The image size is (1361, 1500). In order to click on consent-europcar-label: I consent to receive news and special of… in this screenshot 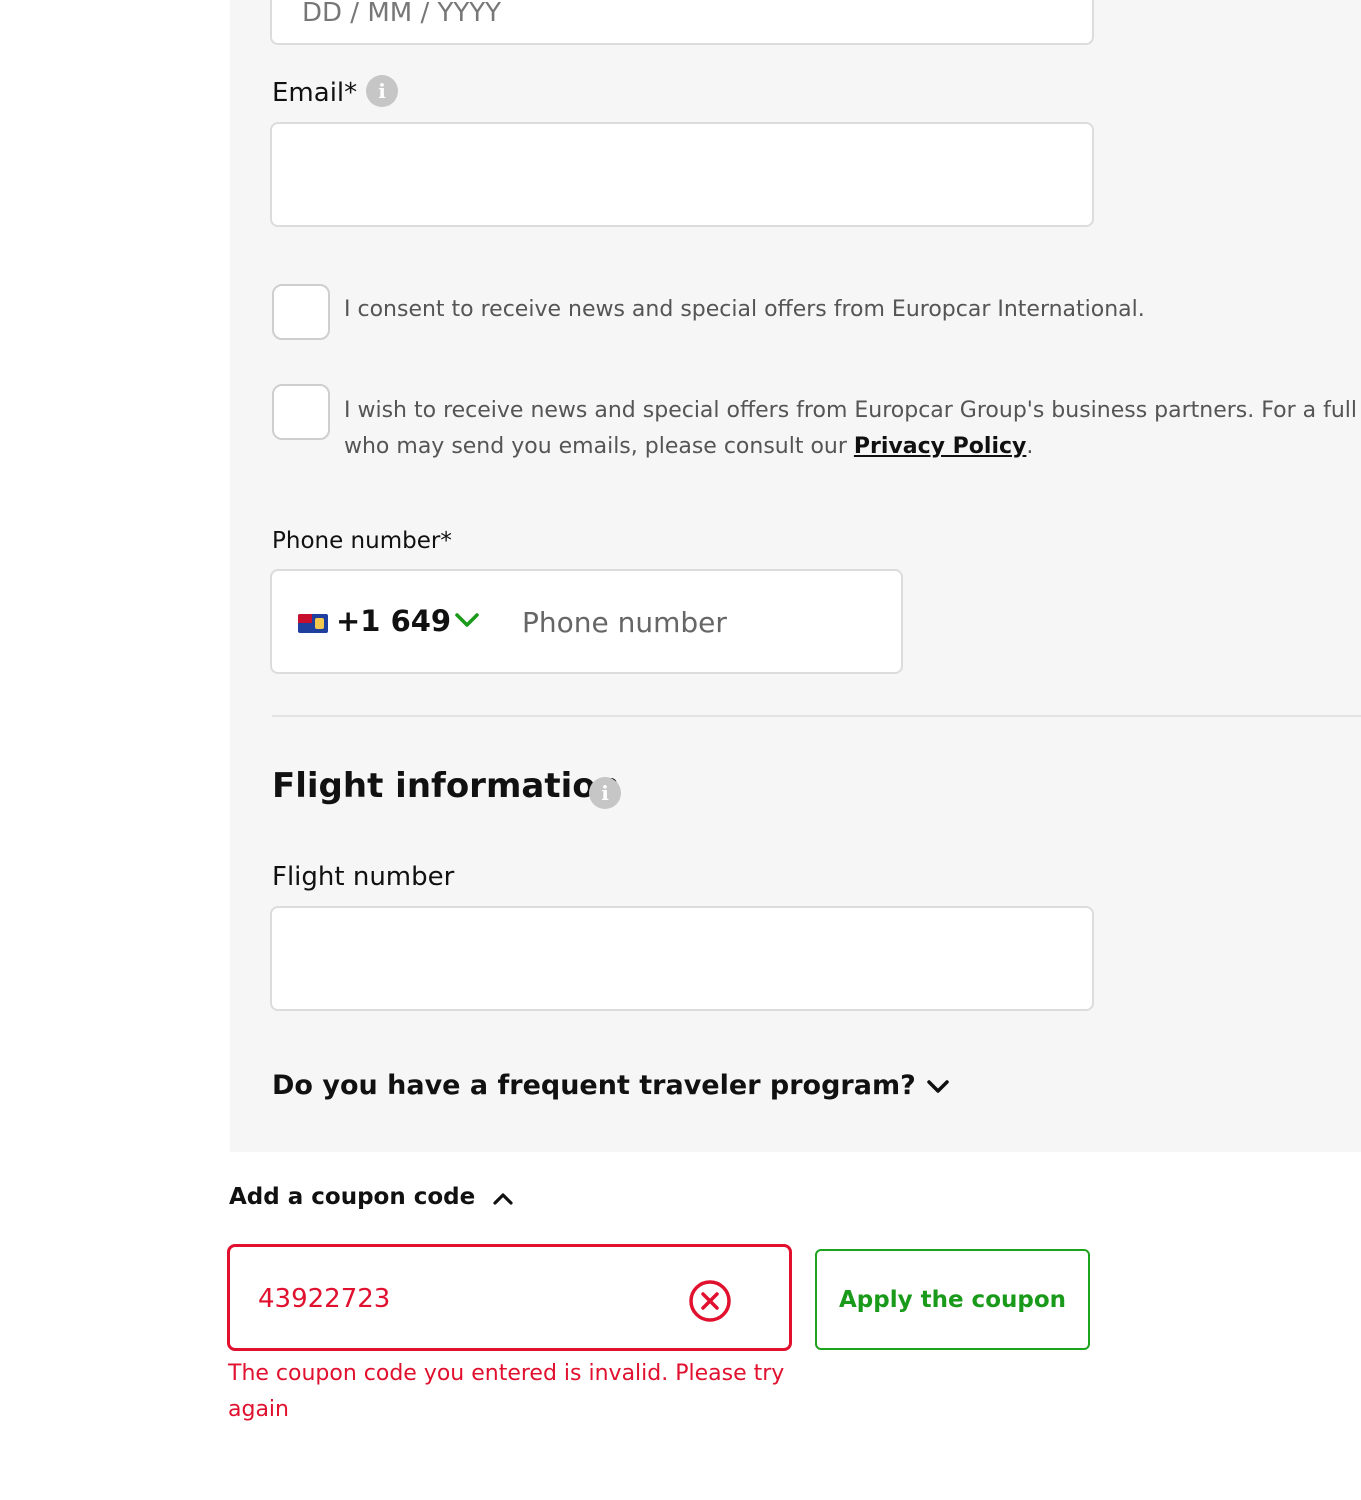, I will do `click(744, 309)`.